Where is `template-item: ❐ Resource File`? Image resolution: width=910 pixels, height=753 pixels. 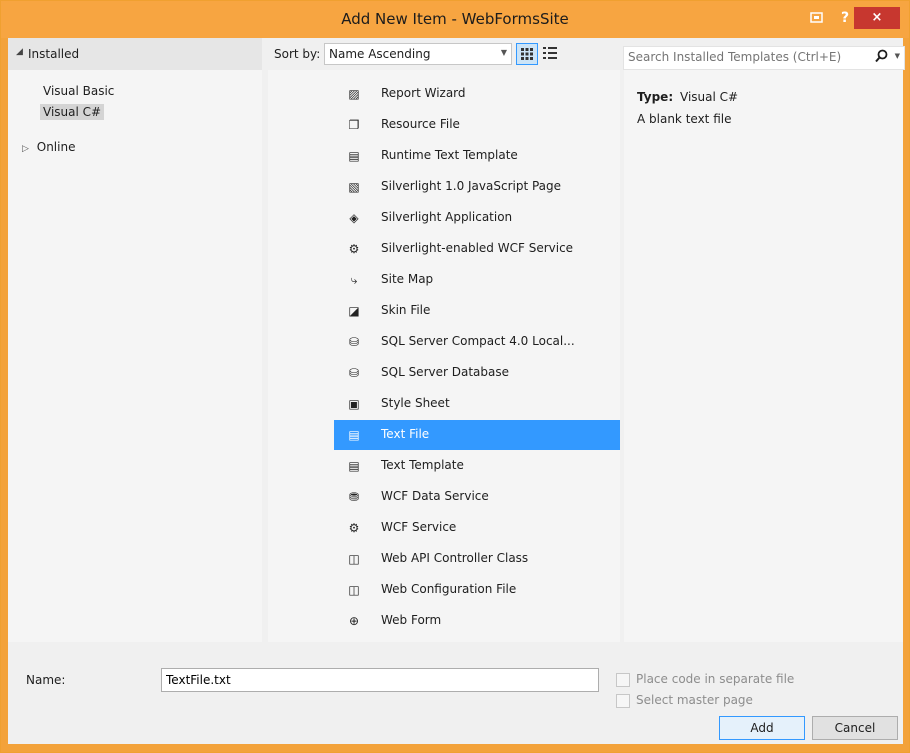
template-item: ❐ Resource File is located at coordinates (477, 125).